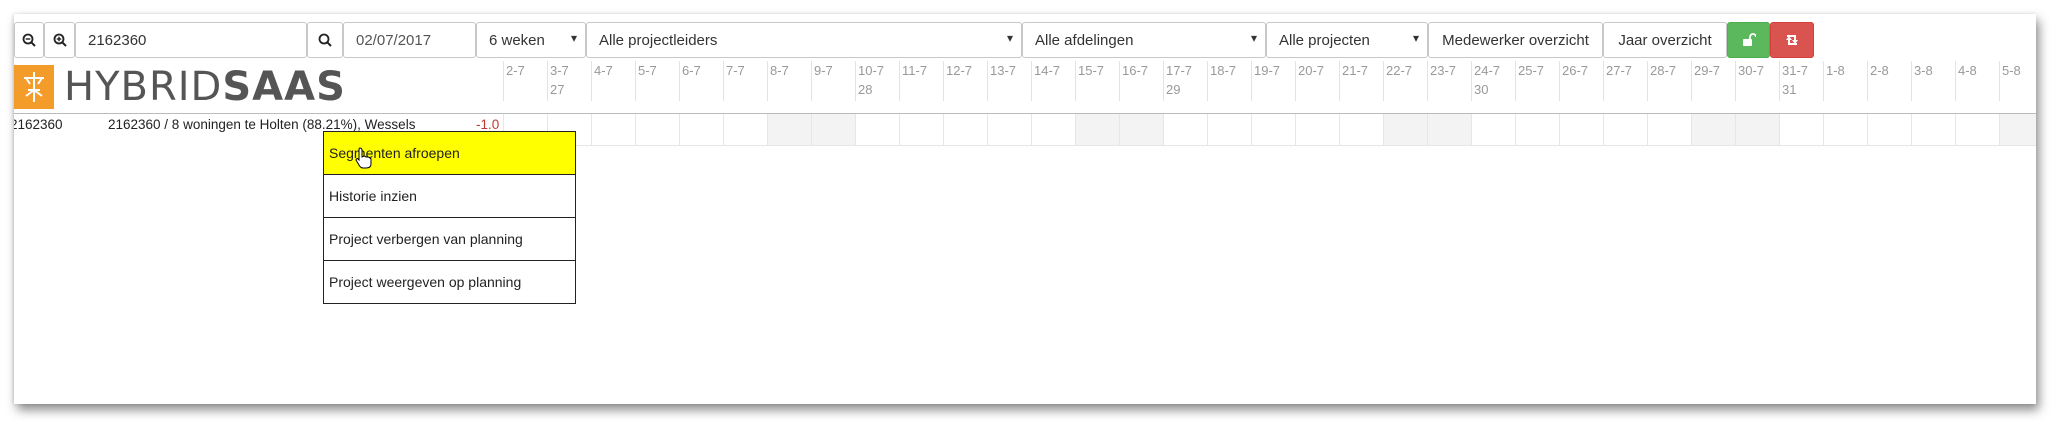 The image size is (2071, 441). What do you see at coordinates (658, 40) in the screenshot?
I see `projectleaders-select-value: Alle projectleiders` at bounding box center [658, 40].